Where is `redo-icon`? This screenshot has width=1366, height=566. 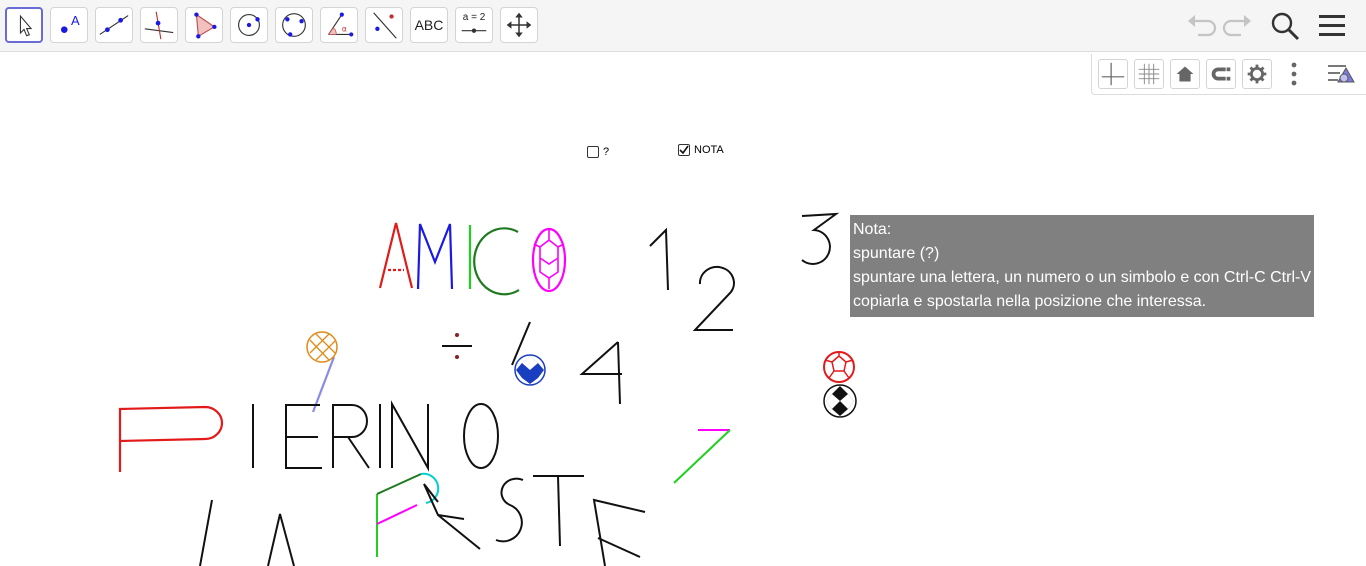 redo-icon is located at coordinates (1236, 26).